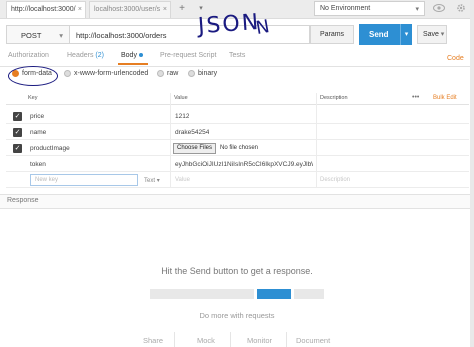  I want to click on share-link: Share, so click(153, 340).